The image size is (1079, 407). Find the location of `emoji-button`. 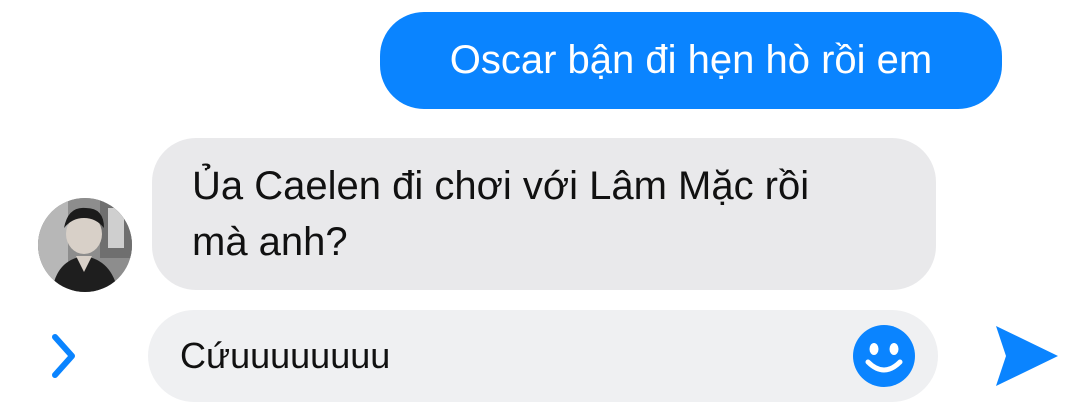

emoji-button is located at coordinates (884, 356).